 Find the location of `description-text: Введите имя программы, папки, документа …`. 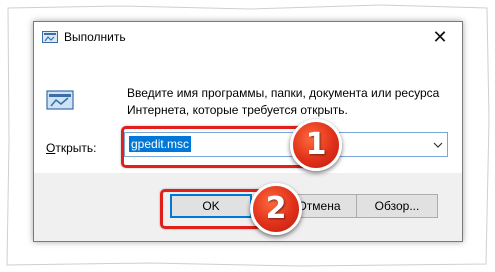

description-text: Введите имя программы, папки, документа … is located at coordinates (283, 101).